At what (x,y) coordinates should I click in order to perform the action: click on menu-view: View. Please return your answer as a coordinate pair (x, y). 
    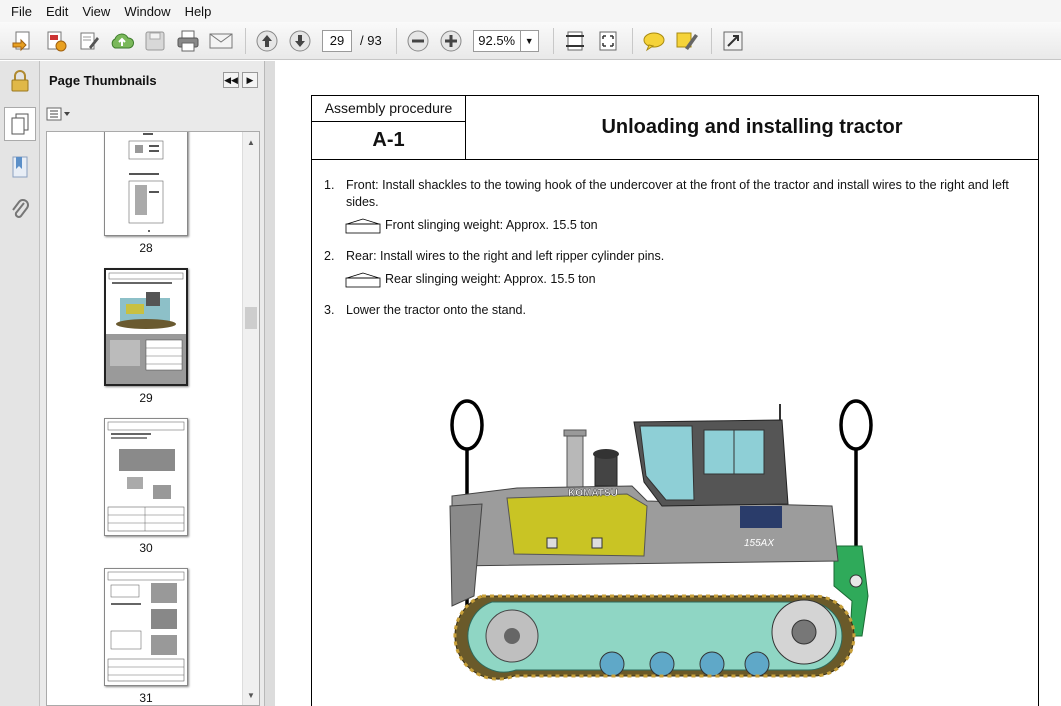
    Looking at the image, I should click on (96, 11).